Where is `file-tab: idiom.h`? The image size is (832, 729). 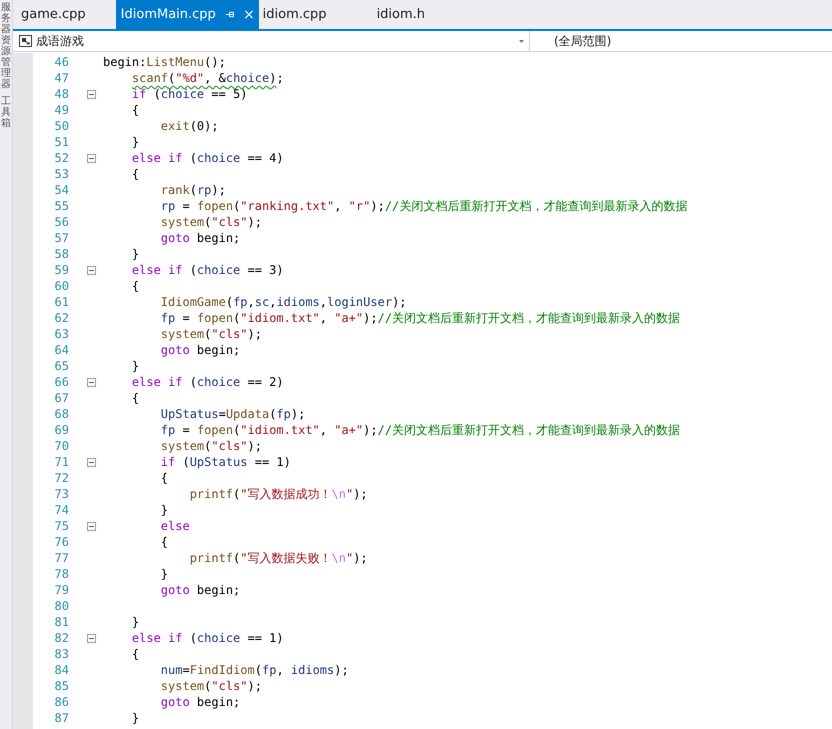 file-tab: idiom.h is located at coordinates (402, 14).